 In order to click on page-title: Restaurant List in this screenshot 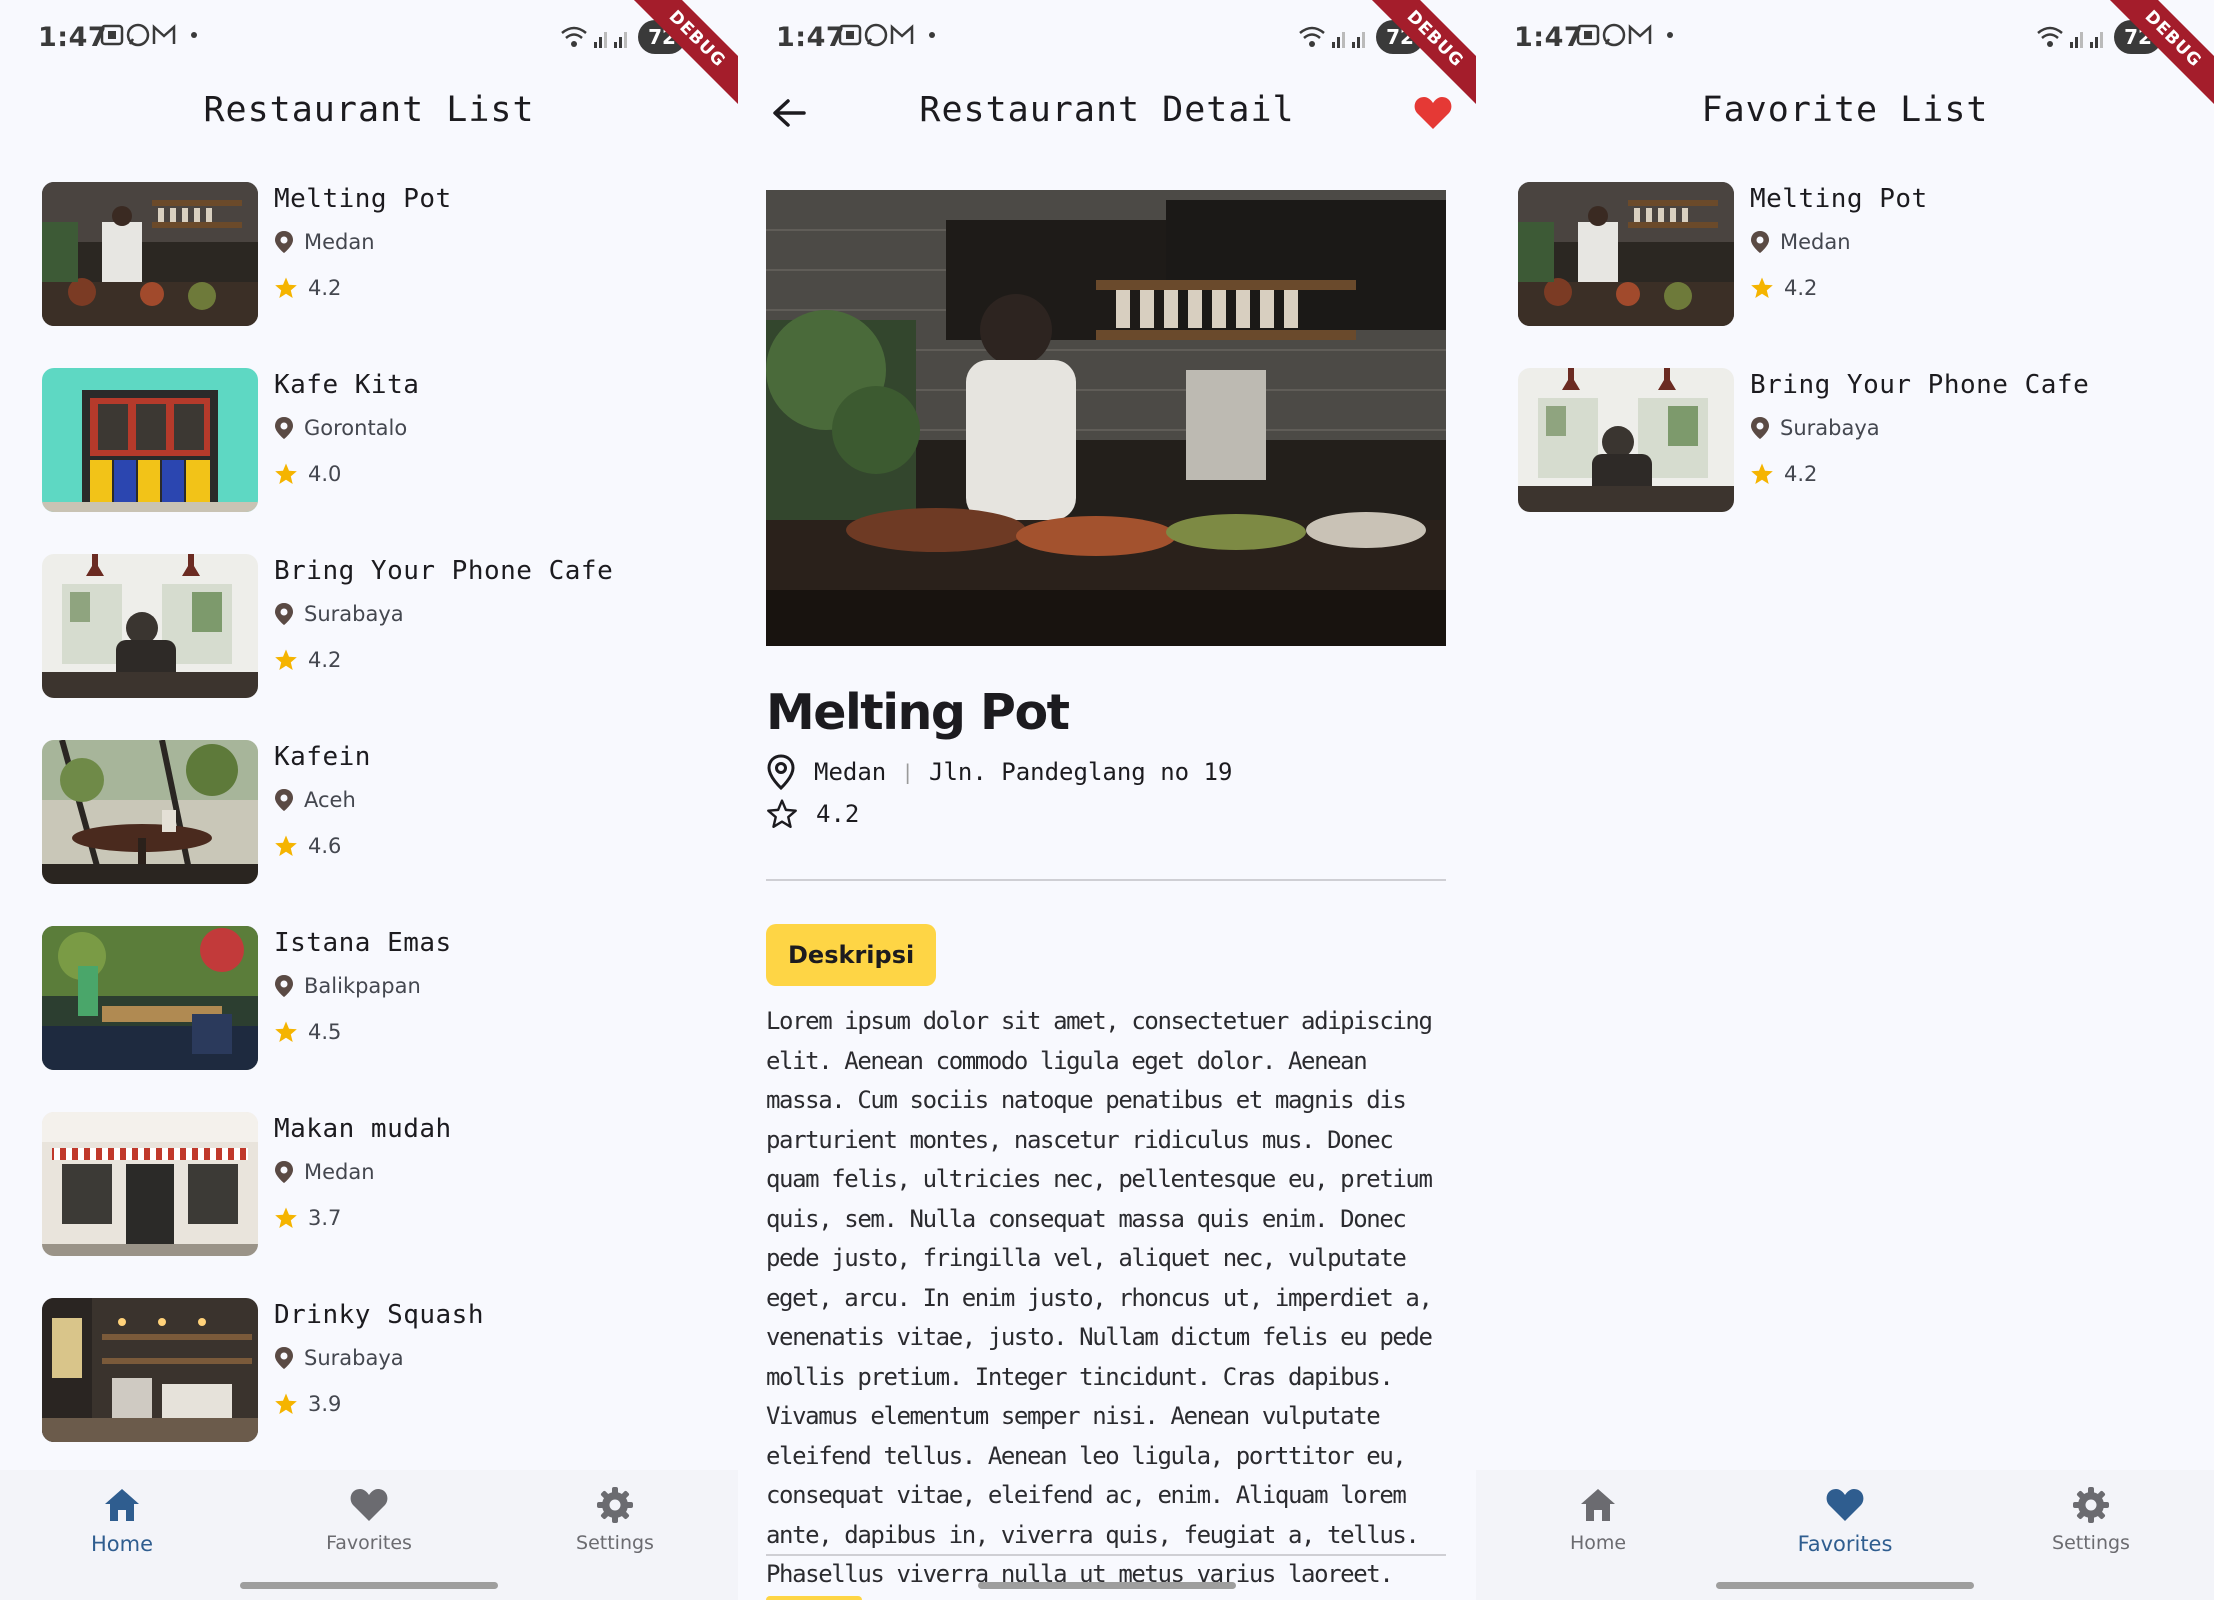, I will do `click(369, 110)`.